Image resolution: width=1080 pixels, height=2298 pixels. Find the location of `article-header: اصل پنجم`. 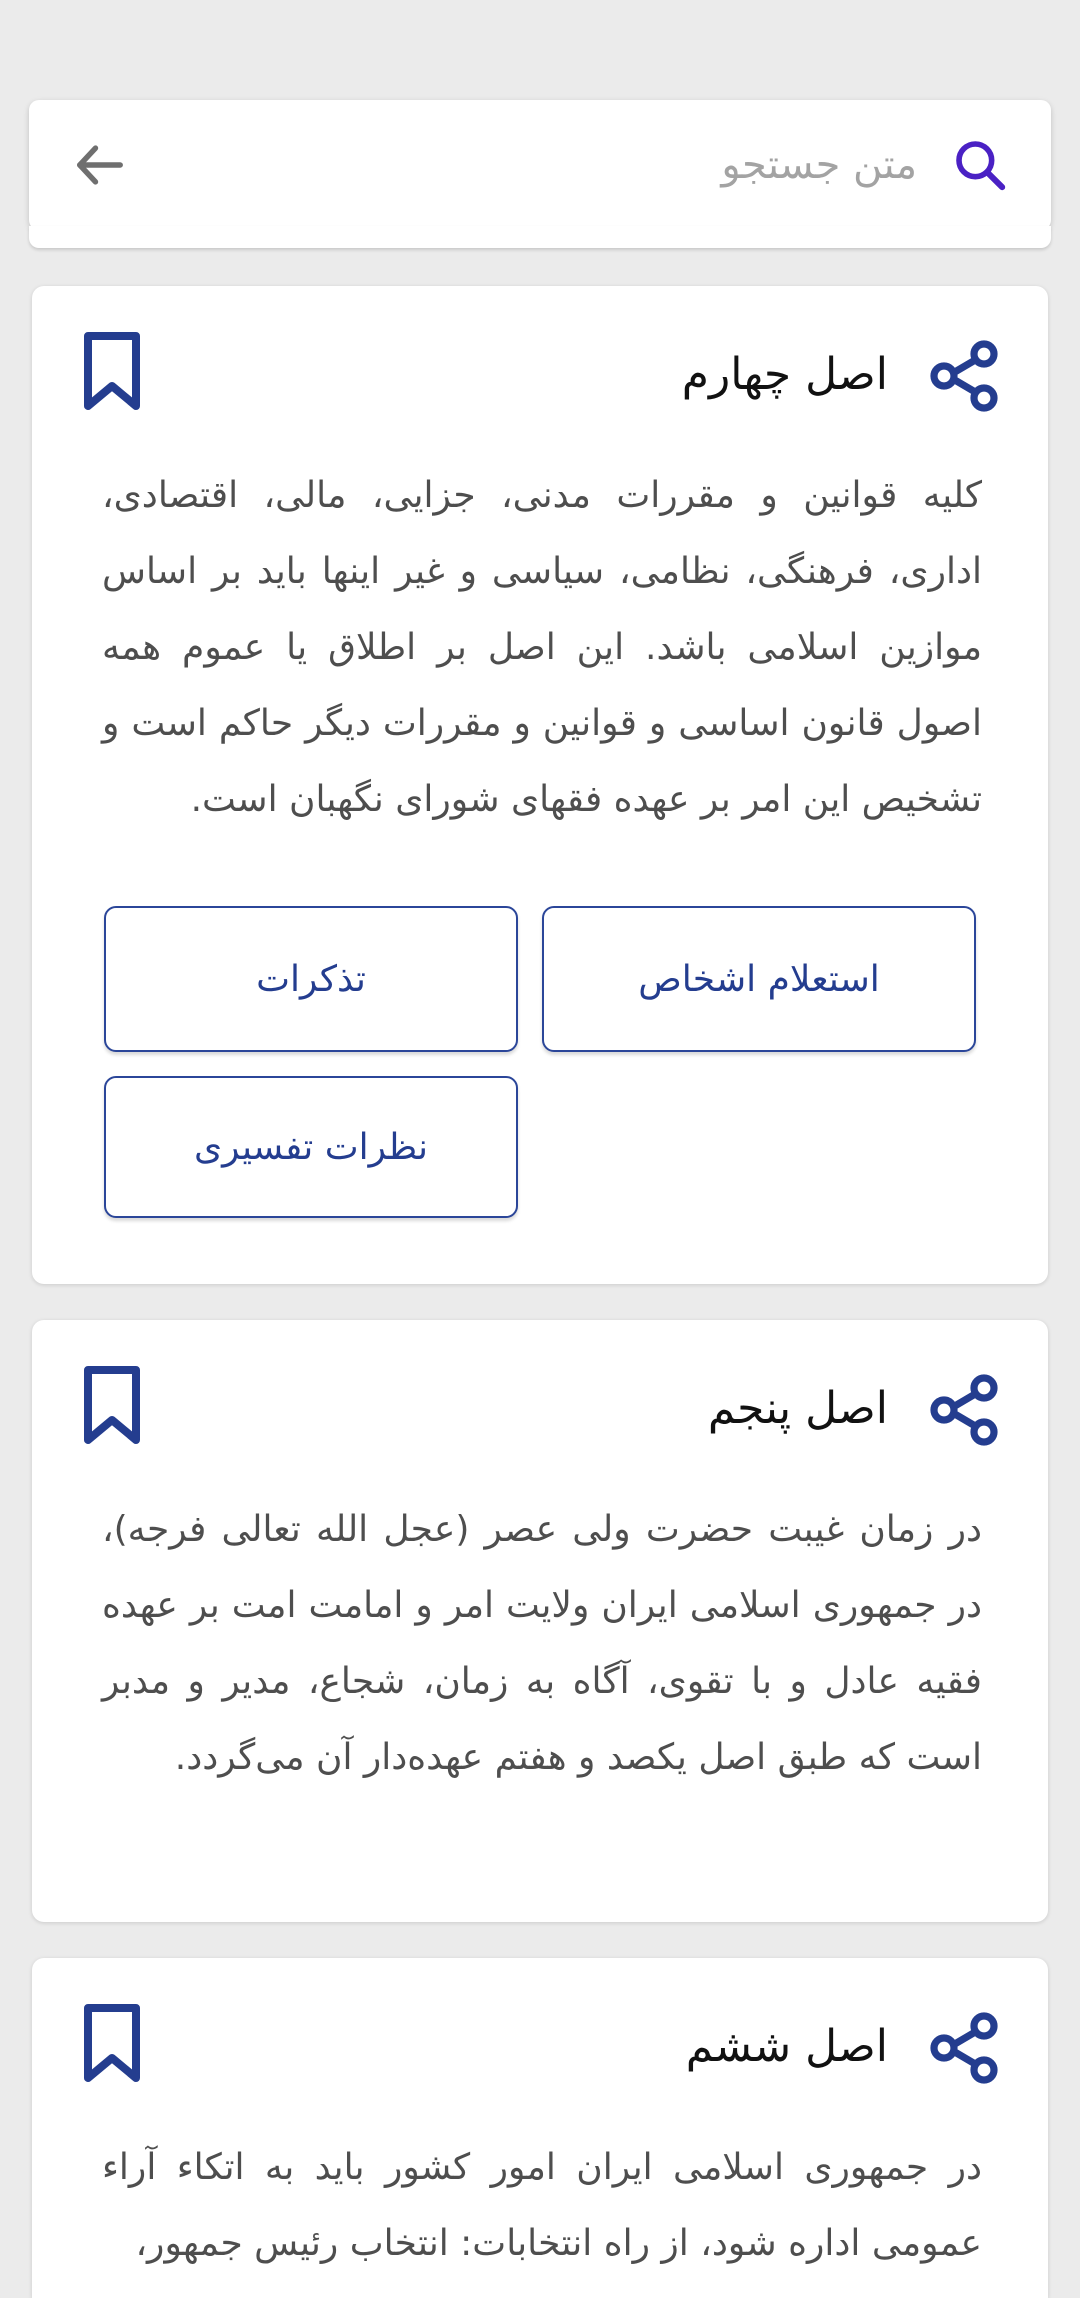

article-header: اصل پنجم is located at coordinates (540, 1410).